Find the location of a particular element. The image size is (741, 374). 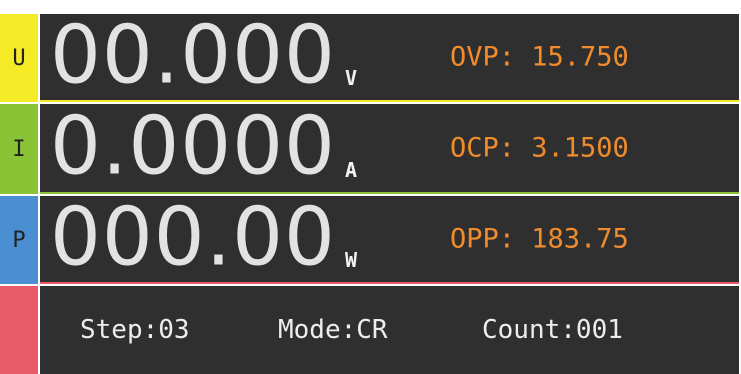

power-tab: P is located at coordinates (19, 240).